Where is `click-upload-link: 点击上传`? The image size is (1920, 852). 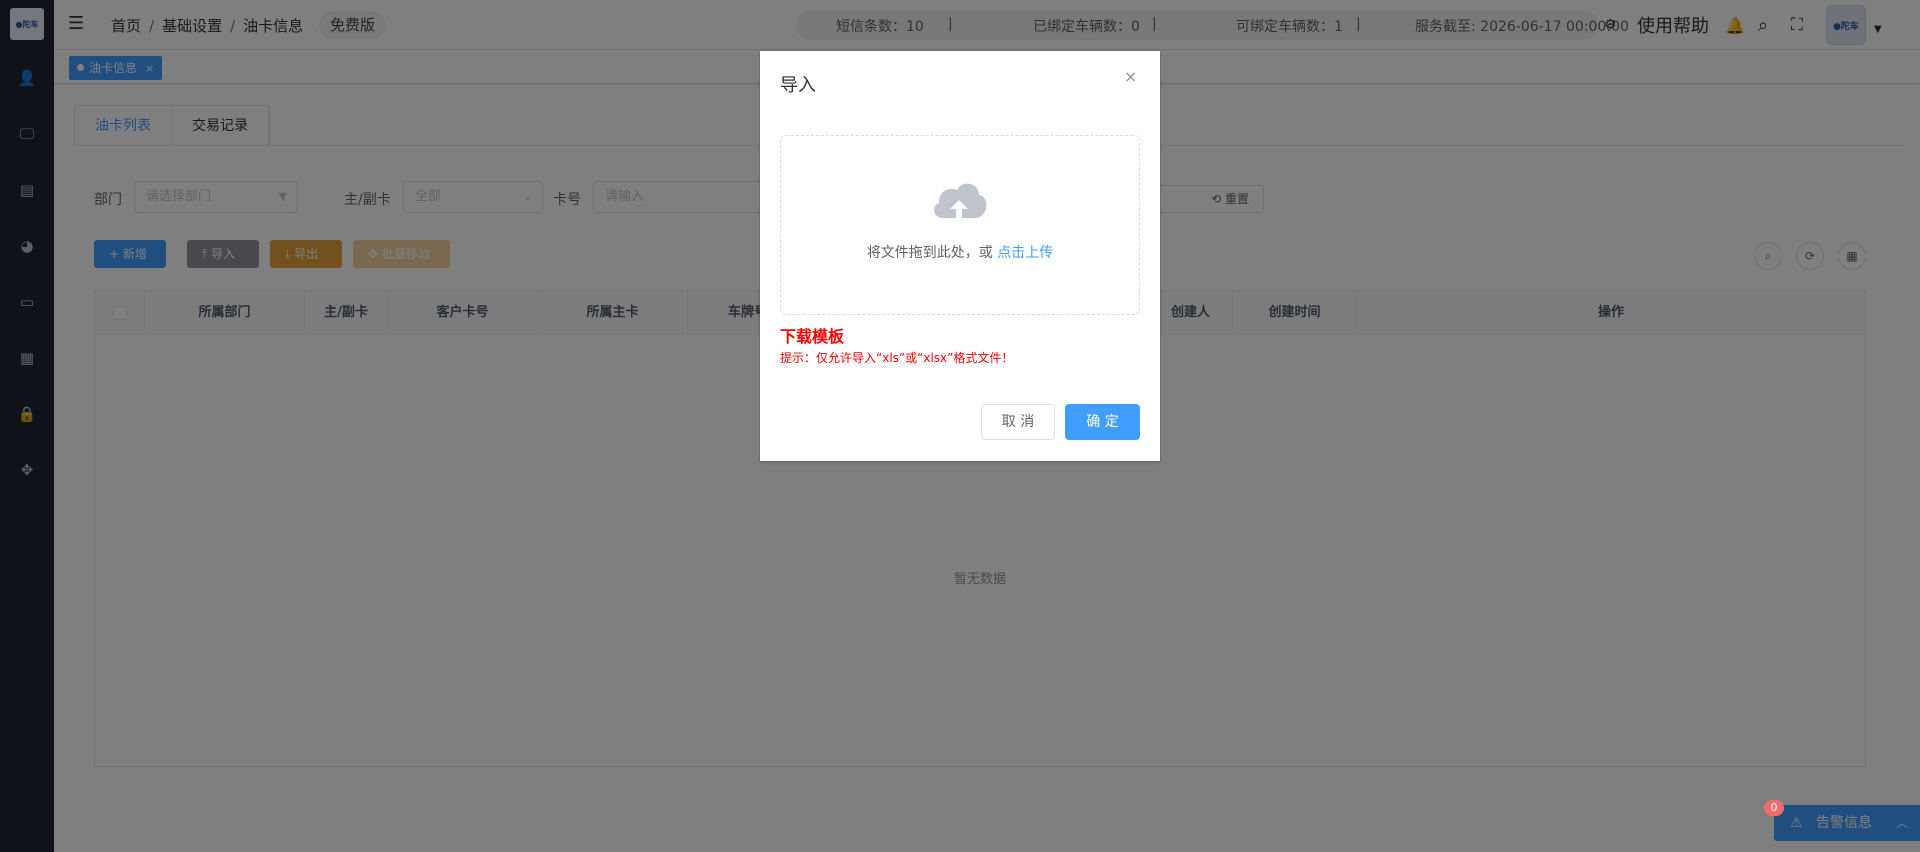 click-upload-link: 点击上传 is located at coordinates (1025, 253).